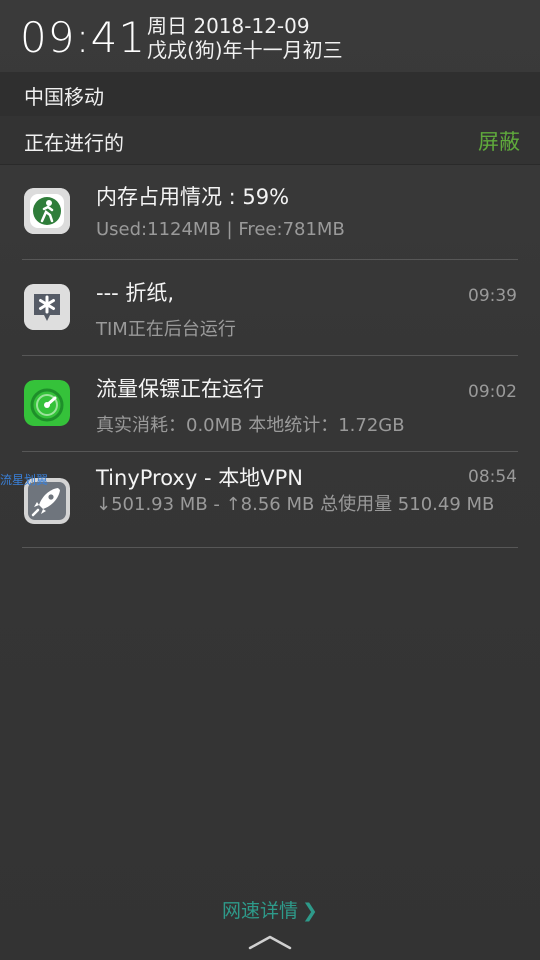  I want to click on net-speed-detail-link: 网速详情 ❯, so click(270, 909).